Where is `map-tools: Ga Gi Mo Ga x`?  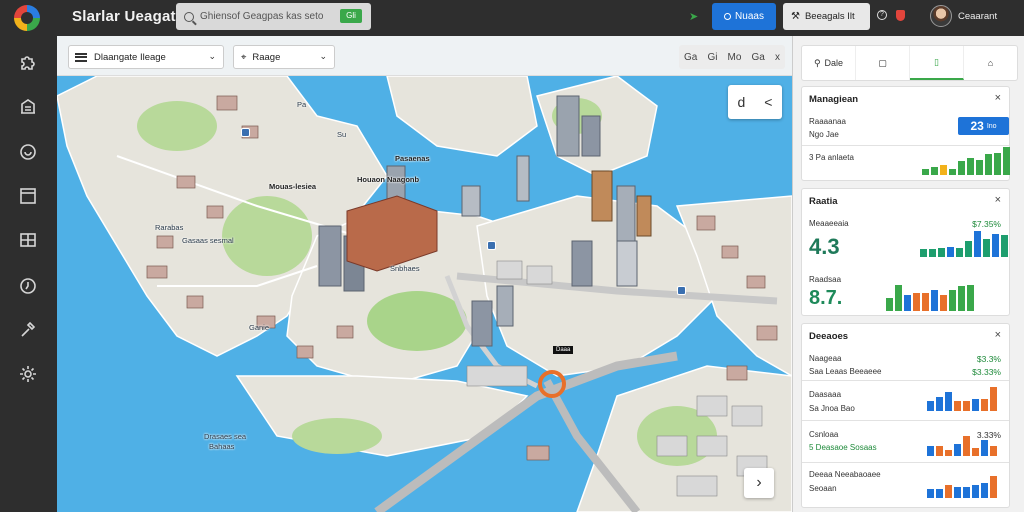
map-tools: Ga Gi Mo Ga x is located at coordinates (732, 57).